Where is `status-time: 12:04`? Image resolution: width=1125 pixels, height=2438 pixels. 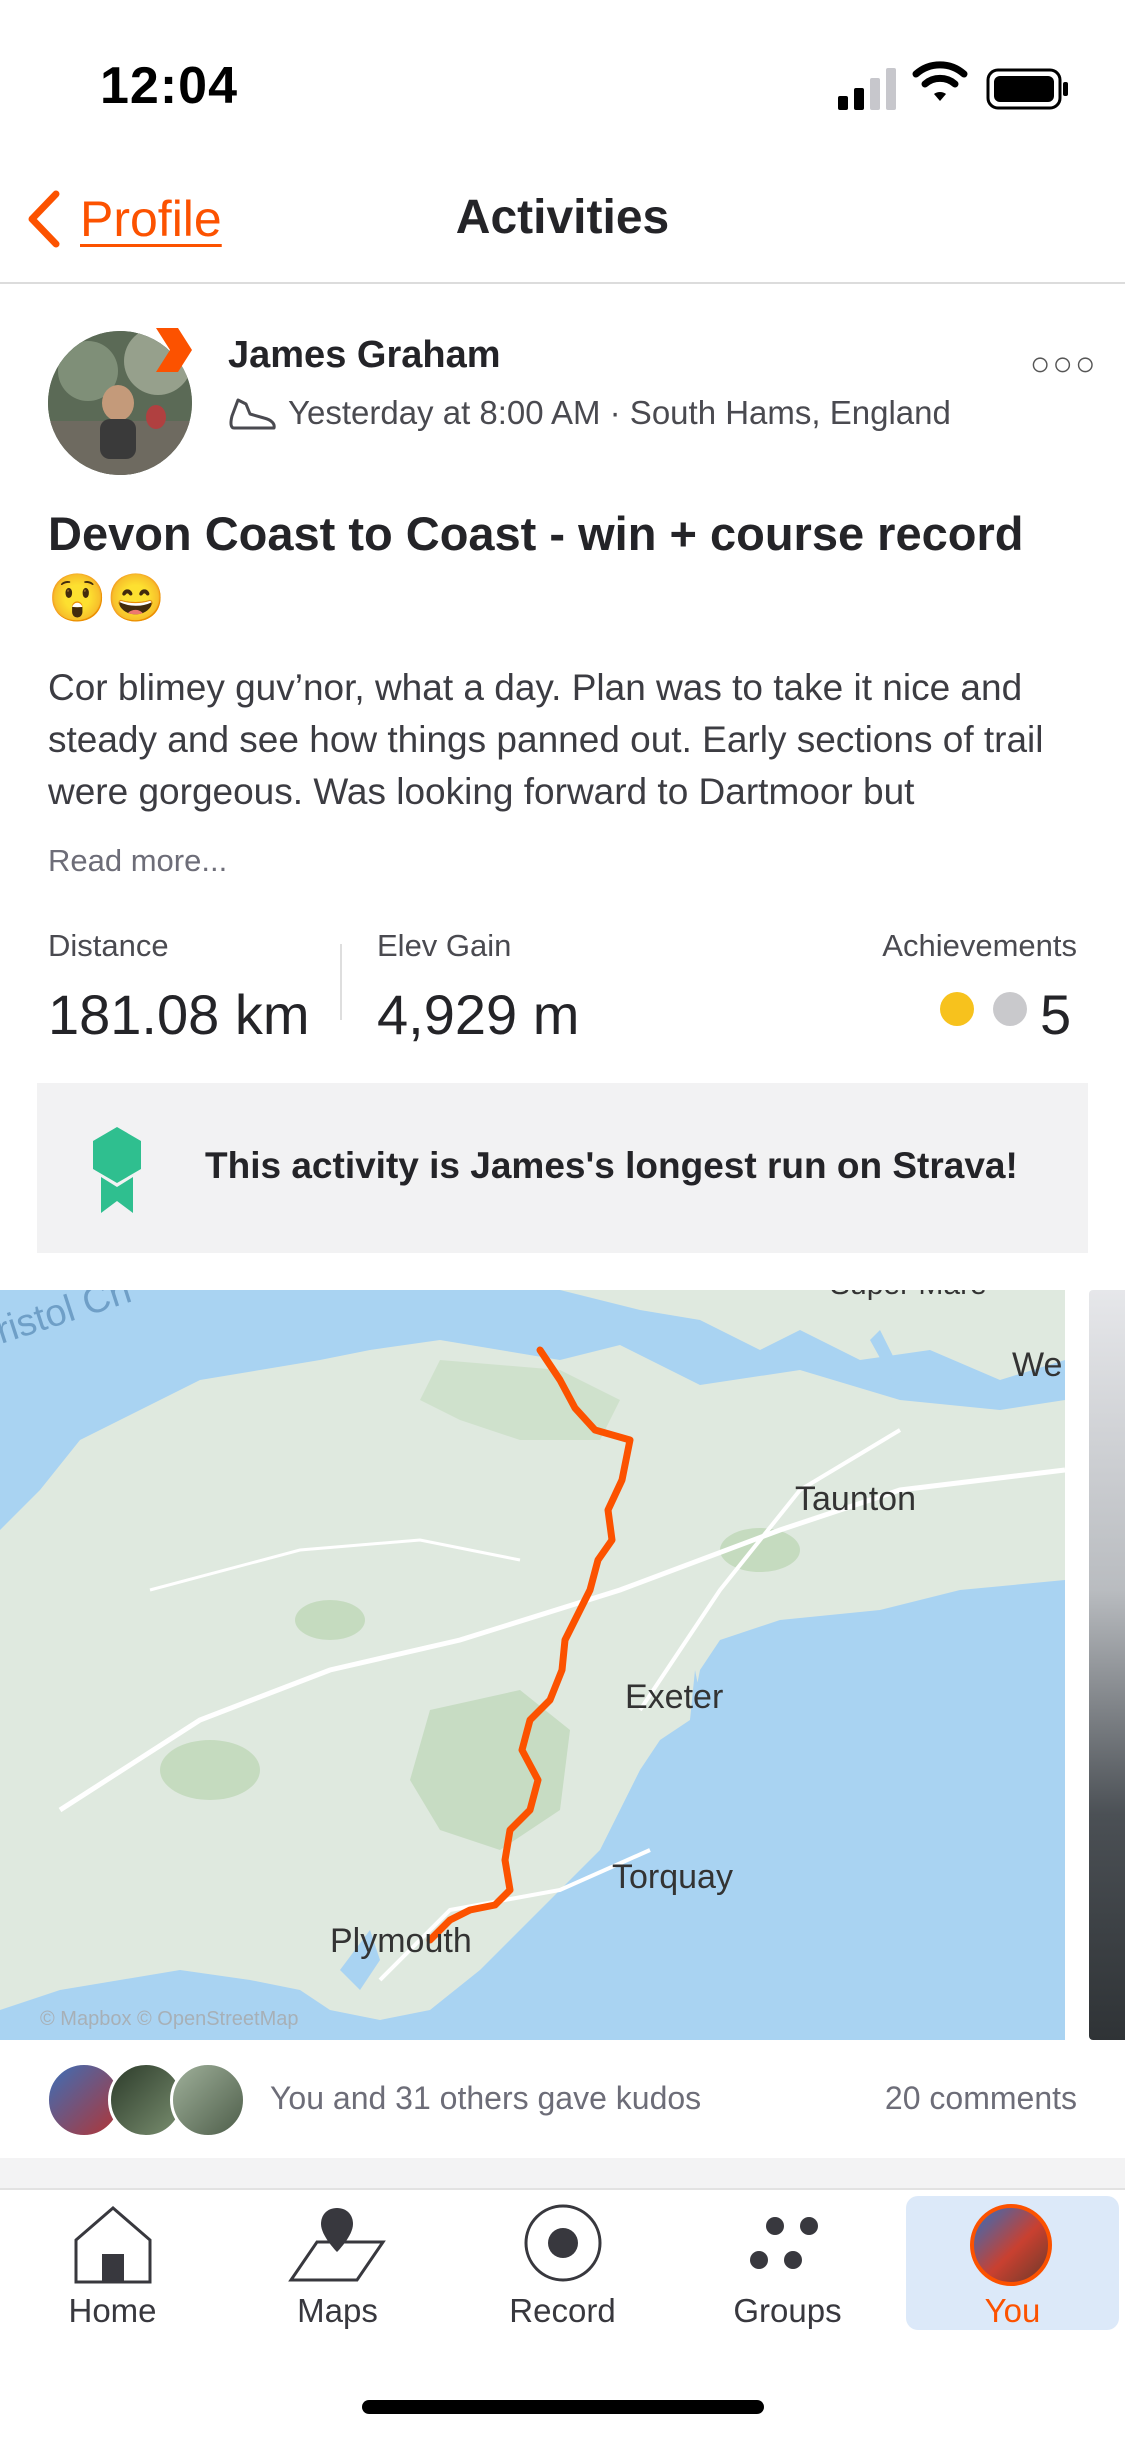 status-time: 12:04 is located at coordinates (169, 86).